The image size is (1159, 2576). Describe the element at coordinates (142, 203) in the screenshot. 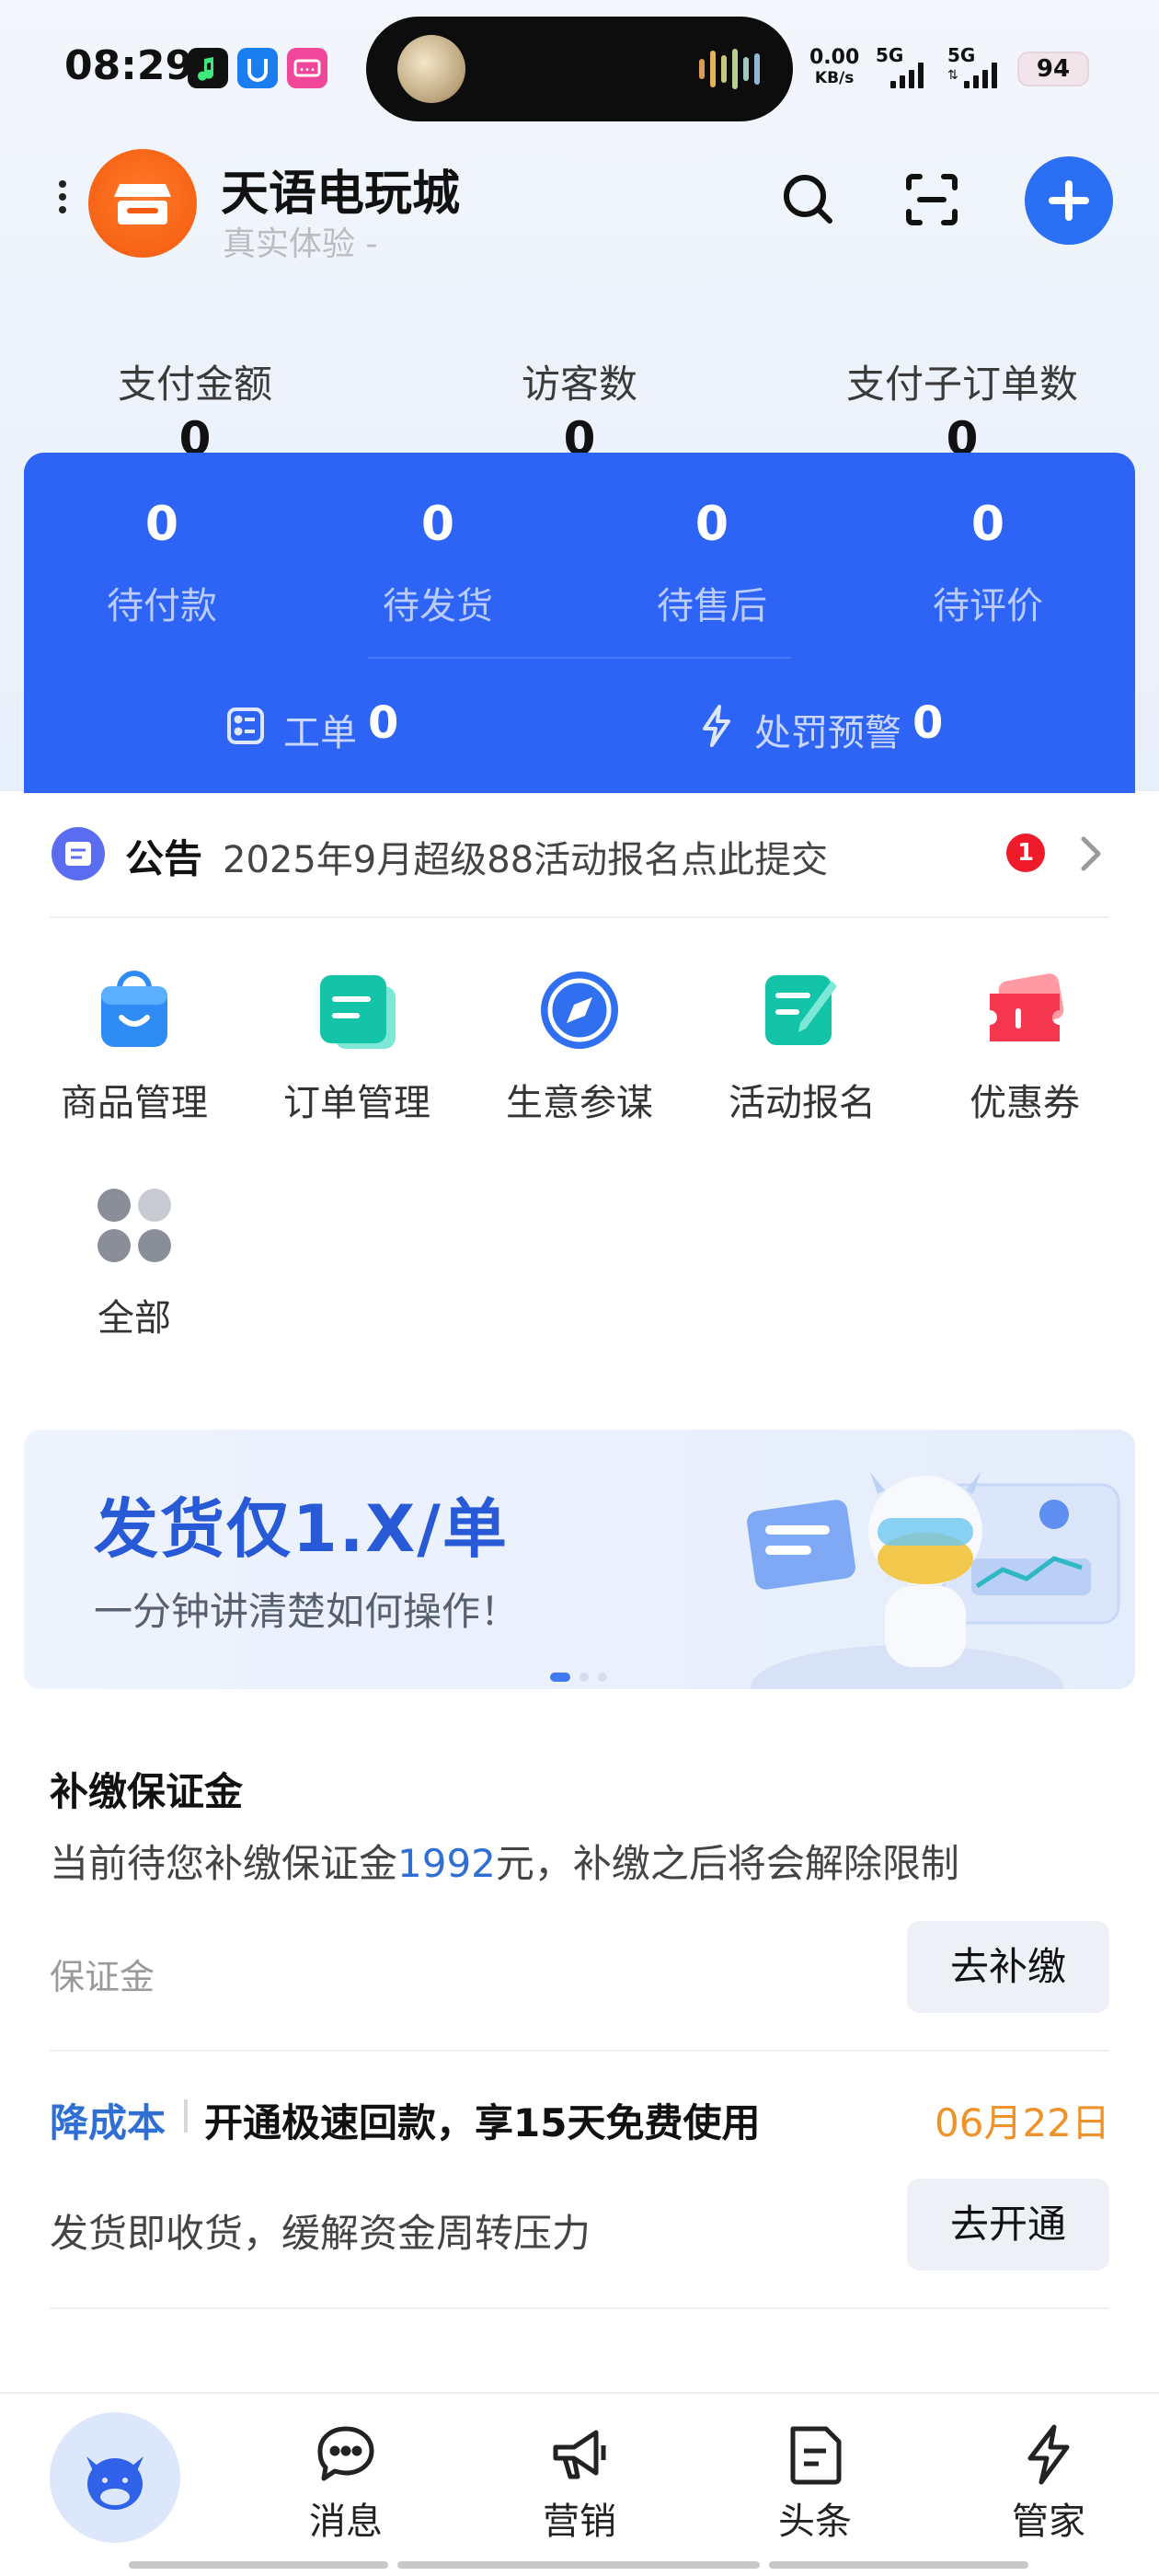

I see `shop-logo` at that location.